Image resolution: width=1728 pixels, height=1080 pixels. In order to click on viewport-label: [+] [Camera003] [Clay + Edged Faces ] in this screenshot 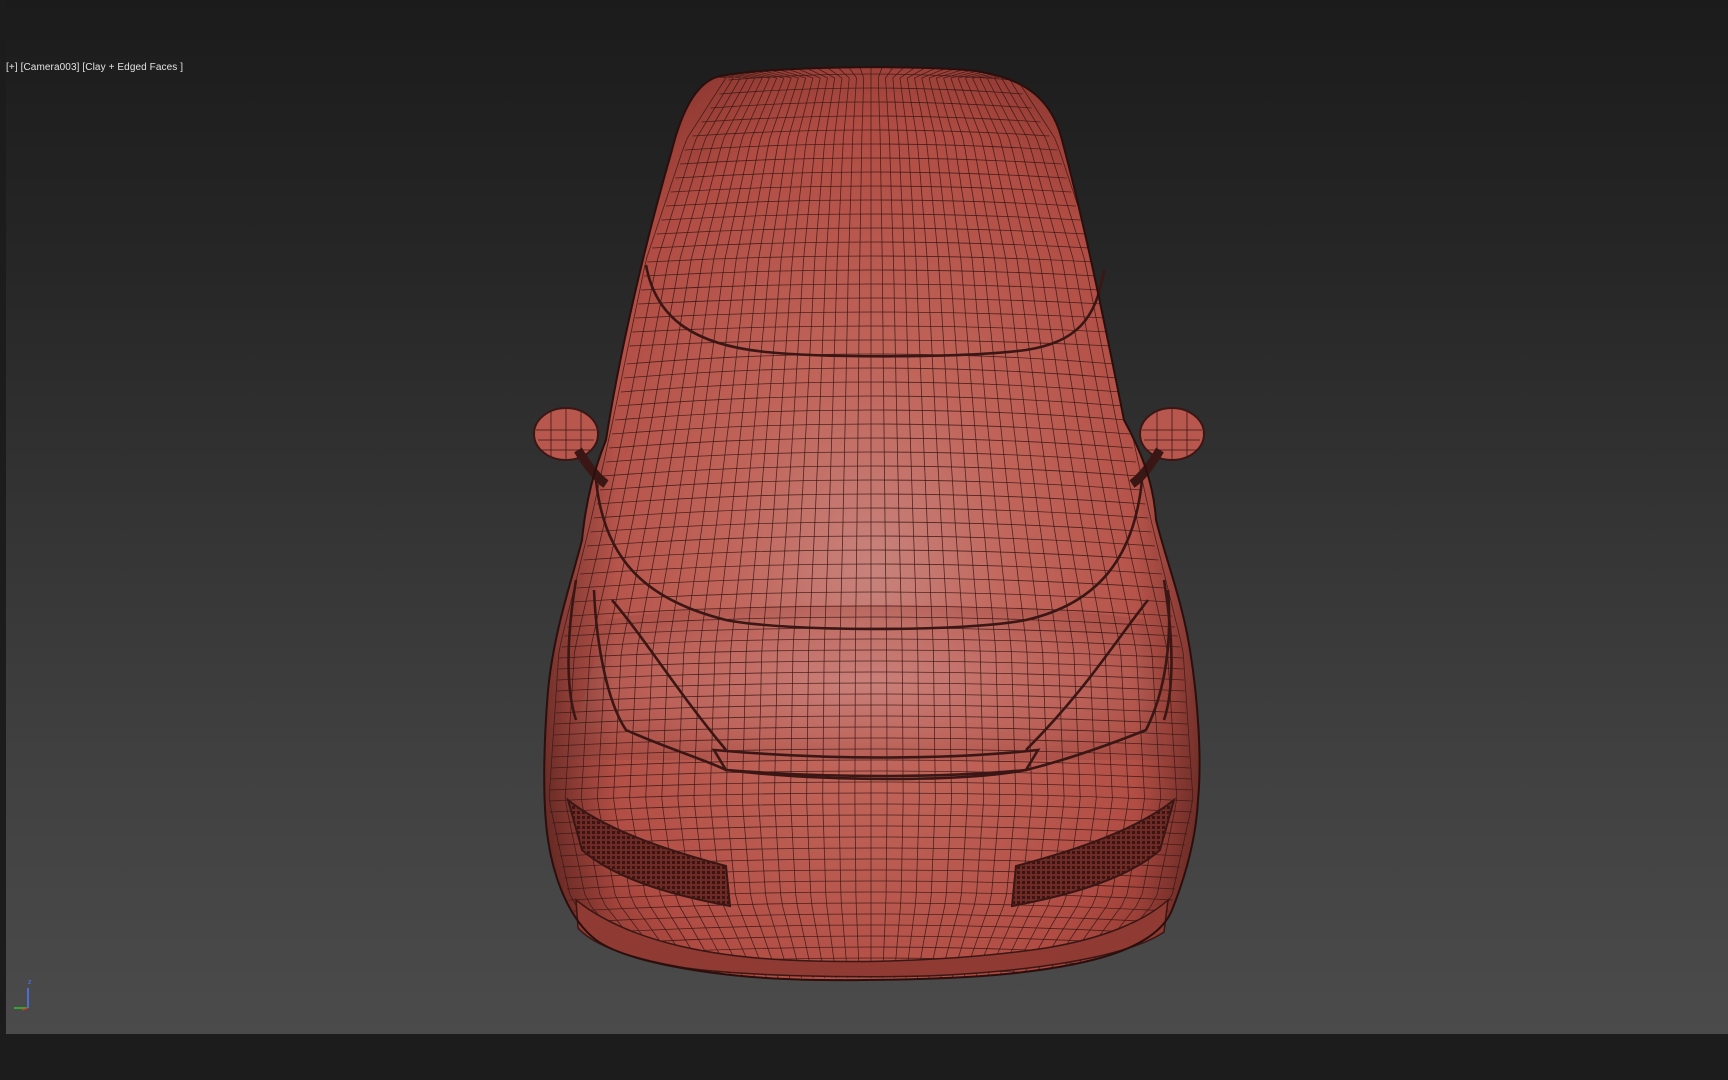, I will do `click(94, 67)`.